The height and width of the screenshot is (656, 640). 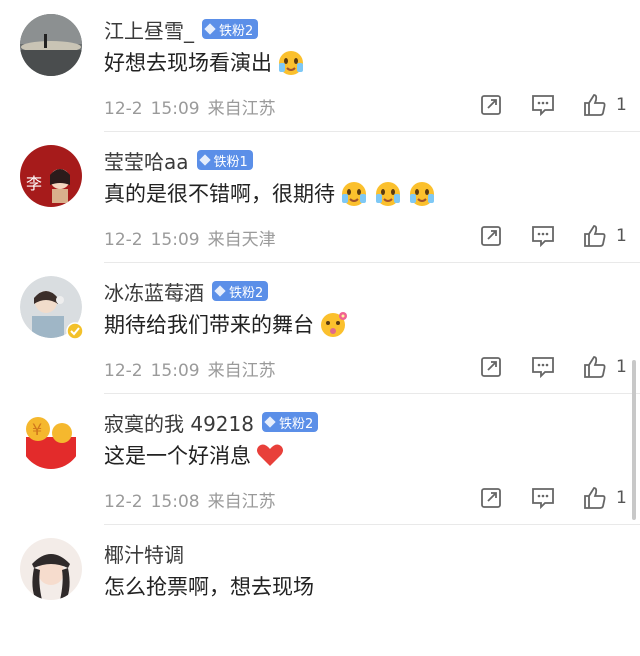 I want to click on comment-time: 15:08, so click(x=175, y=502).